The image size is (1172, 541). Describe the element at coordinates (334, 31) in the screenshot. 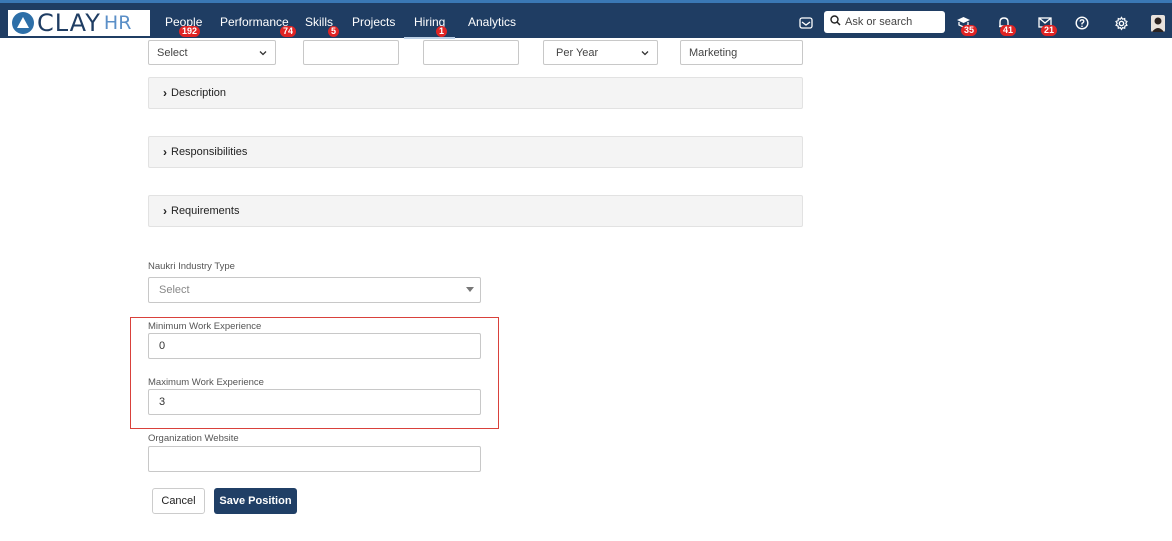

I see `skills-count-badge: 5` at that location.